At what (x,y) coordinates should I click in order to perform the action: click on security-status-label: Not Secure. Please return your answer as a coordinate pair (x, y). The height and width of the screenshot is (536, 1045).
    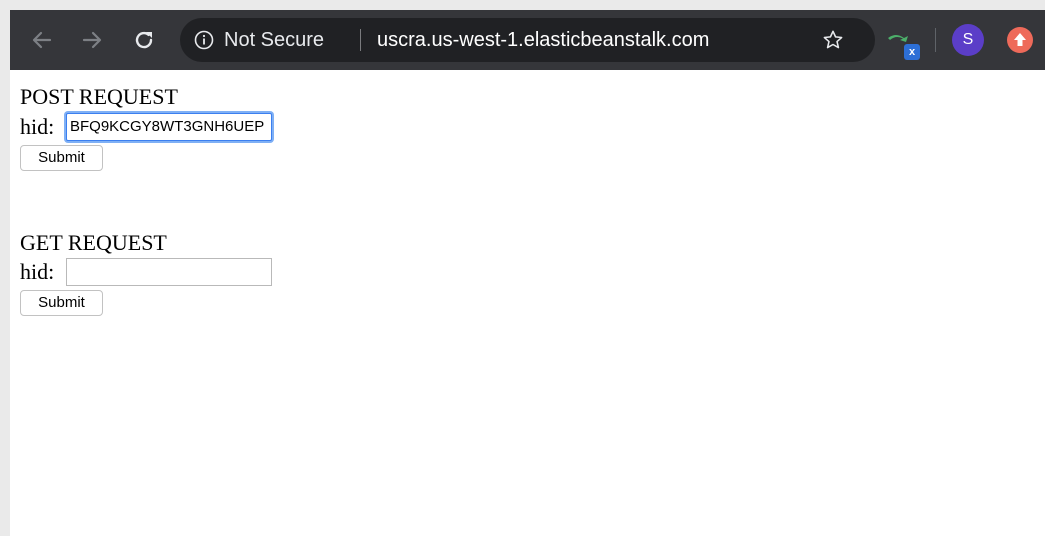
    Looking at the image, I should click on (274, 40).